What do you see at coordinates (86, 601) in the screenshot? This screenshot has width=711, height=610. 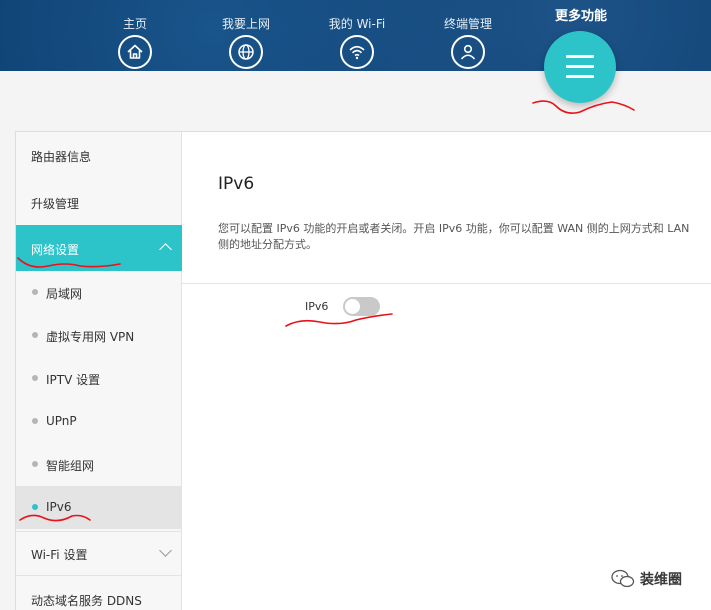 I see `sidebar-item-label: 动态域名服务 DDNS` at bounding box center [86, 601].